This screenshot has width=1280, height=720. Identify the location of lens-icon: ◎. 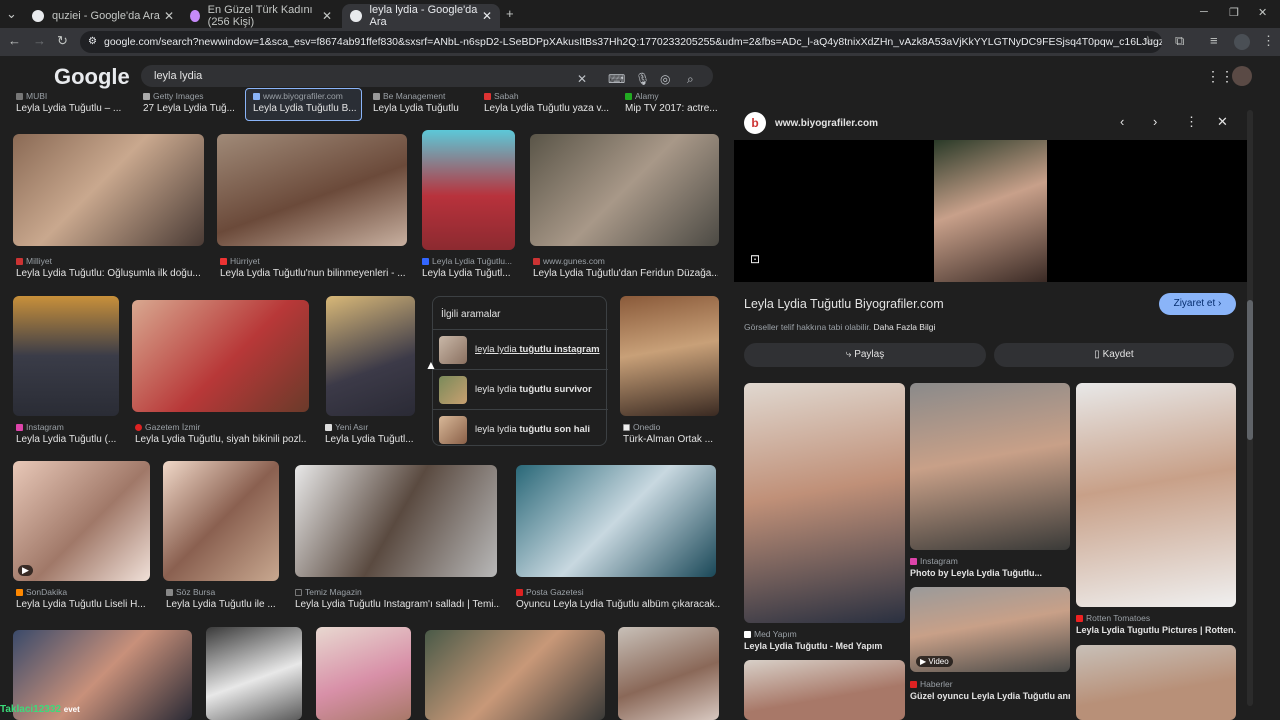
(665, 79).